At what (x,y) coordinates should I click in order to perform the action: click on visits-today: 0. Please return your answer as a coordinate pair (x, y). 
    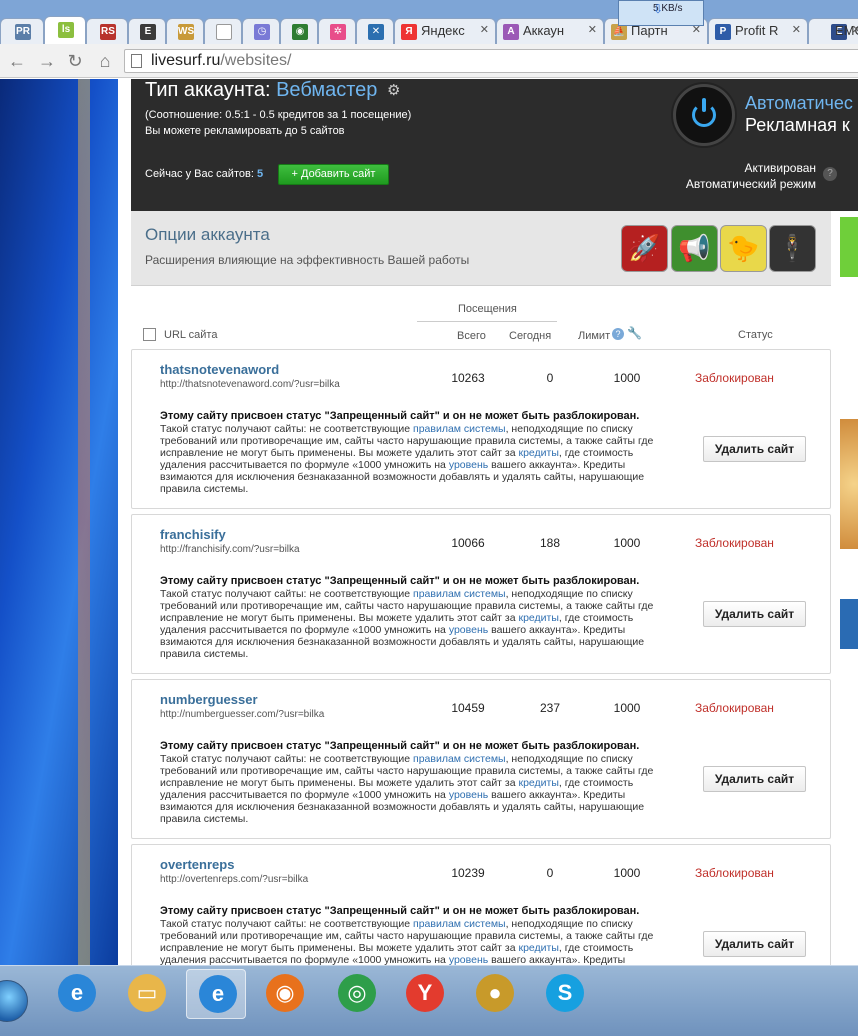
    Looking at the image, I should click on (550, 378).